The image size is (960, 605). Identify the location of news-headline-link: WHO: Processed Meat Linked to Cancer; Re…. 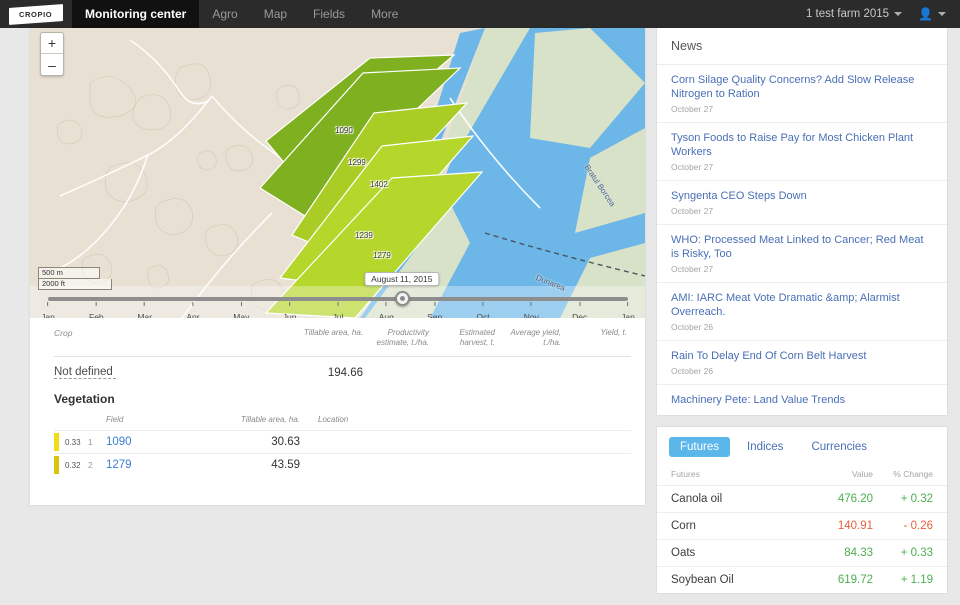
(802, 247).